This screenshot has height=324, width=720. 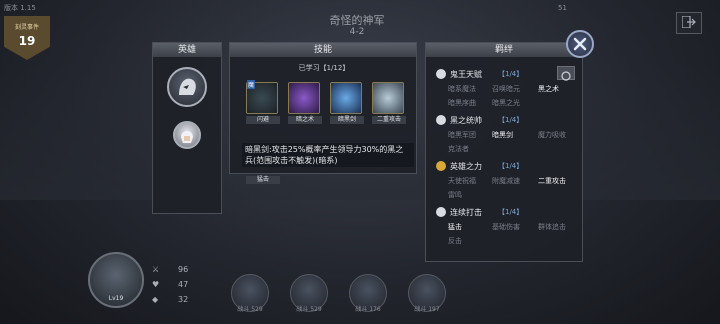 What do you see at coordinates (156, 269) in the screenshot?
I see `sword-icon: ⚔` at bounding box center [156, 269].